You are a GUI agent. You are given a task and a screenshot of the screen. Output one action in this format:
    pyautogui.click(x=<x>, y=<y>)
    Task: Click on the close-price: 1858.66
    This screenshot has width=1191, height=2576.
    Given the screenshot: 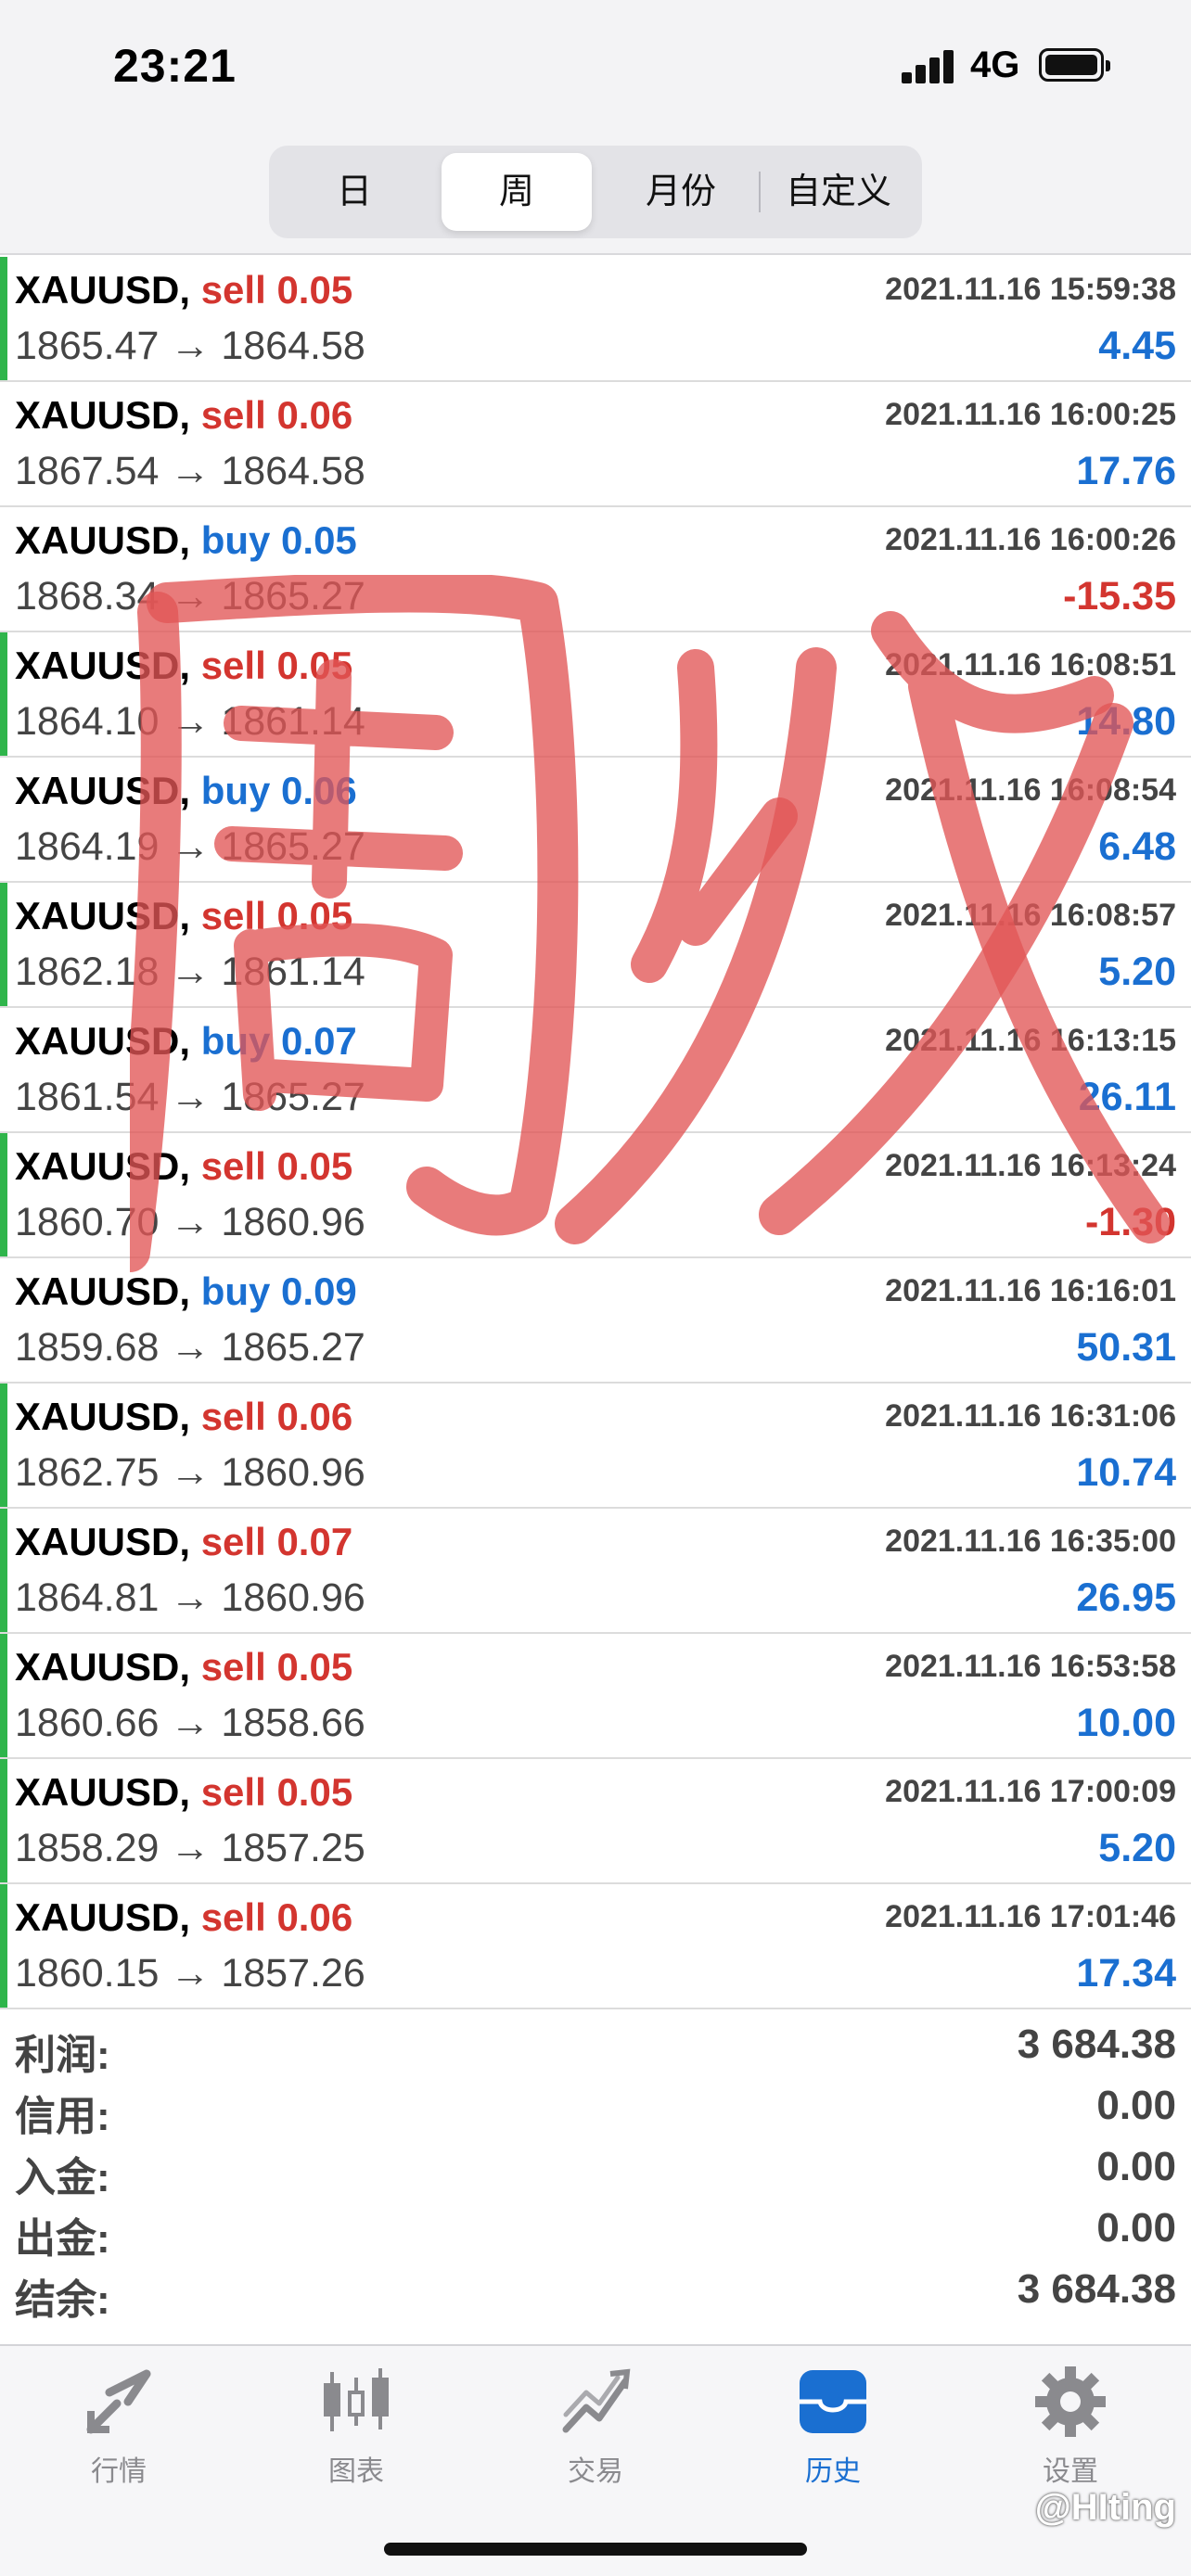 What is the action you would take?
    pyautogui.click(x=293, y=1723)
    